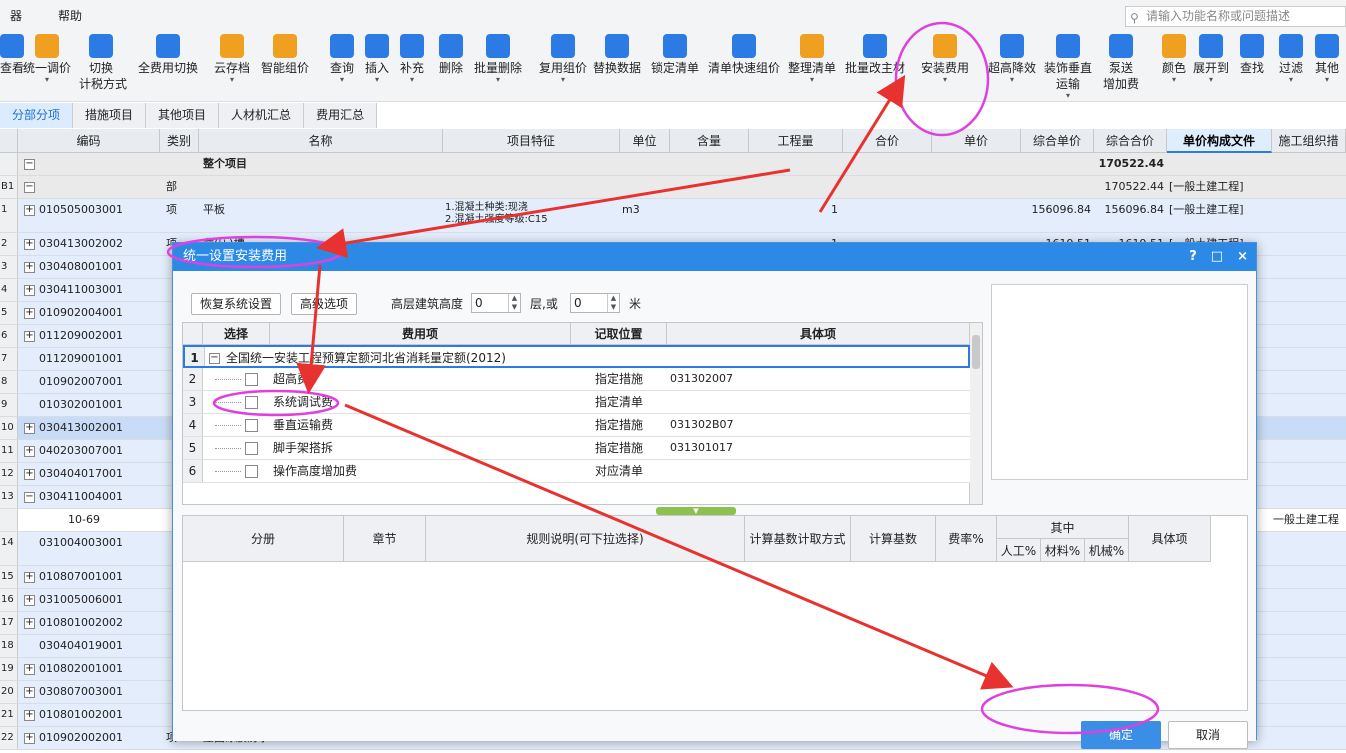  Describe the element at coordinates (496, 303) in the screenshot. I see `floor-count-stepper: 0 ▲ ▼` at that location.